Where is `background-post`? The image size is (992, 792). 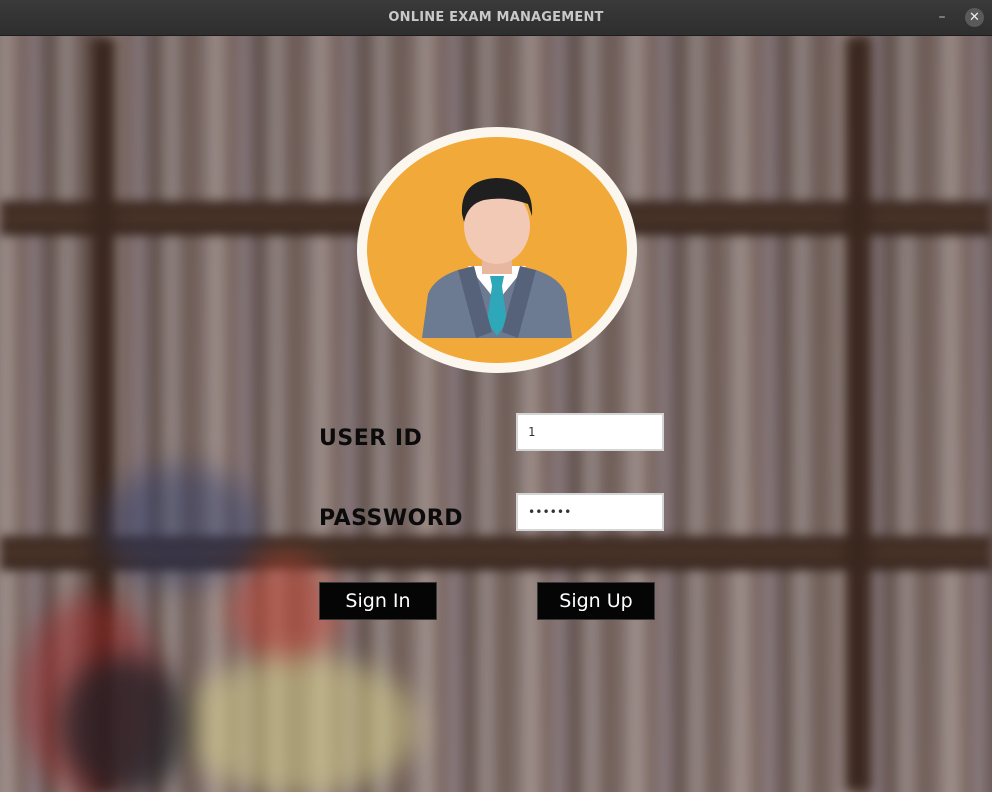
background-post is located at coordinates (858, 414).